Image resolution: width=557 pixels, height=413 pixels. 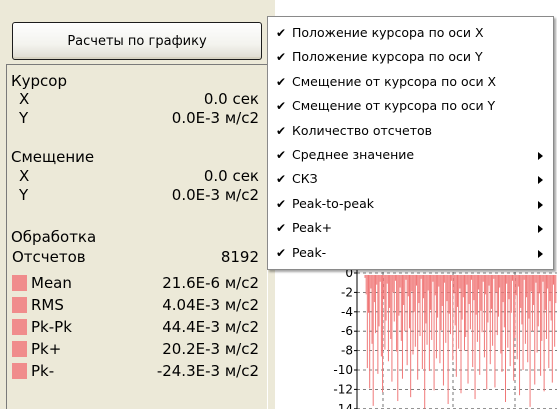 I want to click on cursor-x-label: X, so click(x=24, y=99).